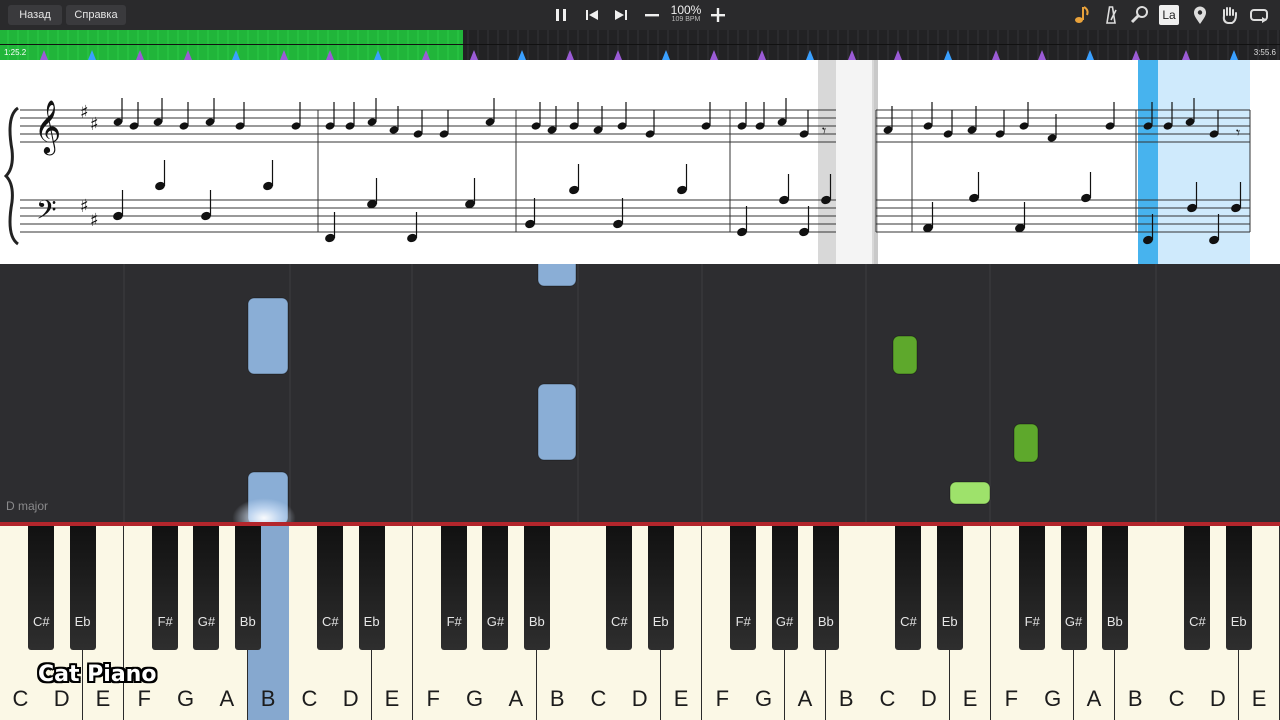 This screenshot has height=720, width=1280. I want to click on tempo-display: 100% 109 BPM, so click(686, 14).